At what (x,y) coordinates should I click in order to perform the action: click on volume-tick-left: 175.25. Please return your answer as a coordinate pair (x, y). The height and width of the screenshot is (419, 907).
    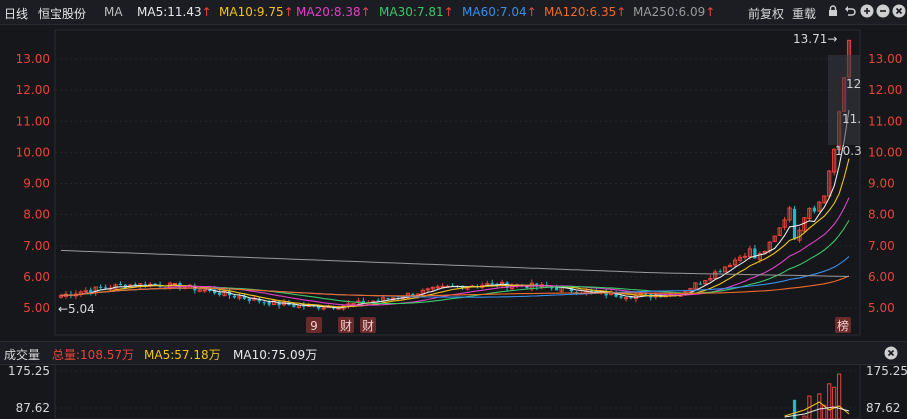
    Looking at the image, I should click on (29, 371).